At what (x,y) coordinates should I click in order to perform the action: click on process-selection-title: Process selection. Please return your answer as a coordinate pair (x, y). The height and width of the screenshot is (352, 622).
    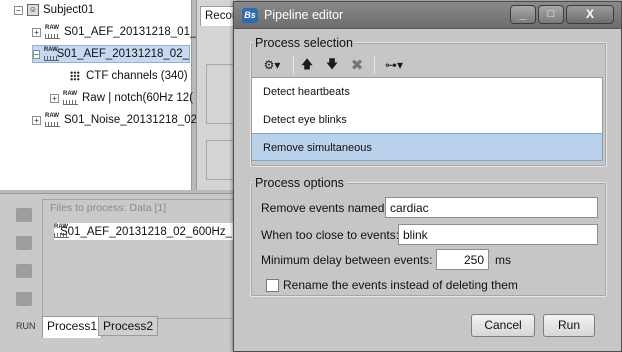
    Looking at the image, I should click on (304, 43).